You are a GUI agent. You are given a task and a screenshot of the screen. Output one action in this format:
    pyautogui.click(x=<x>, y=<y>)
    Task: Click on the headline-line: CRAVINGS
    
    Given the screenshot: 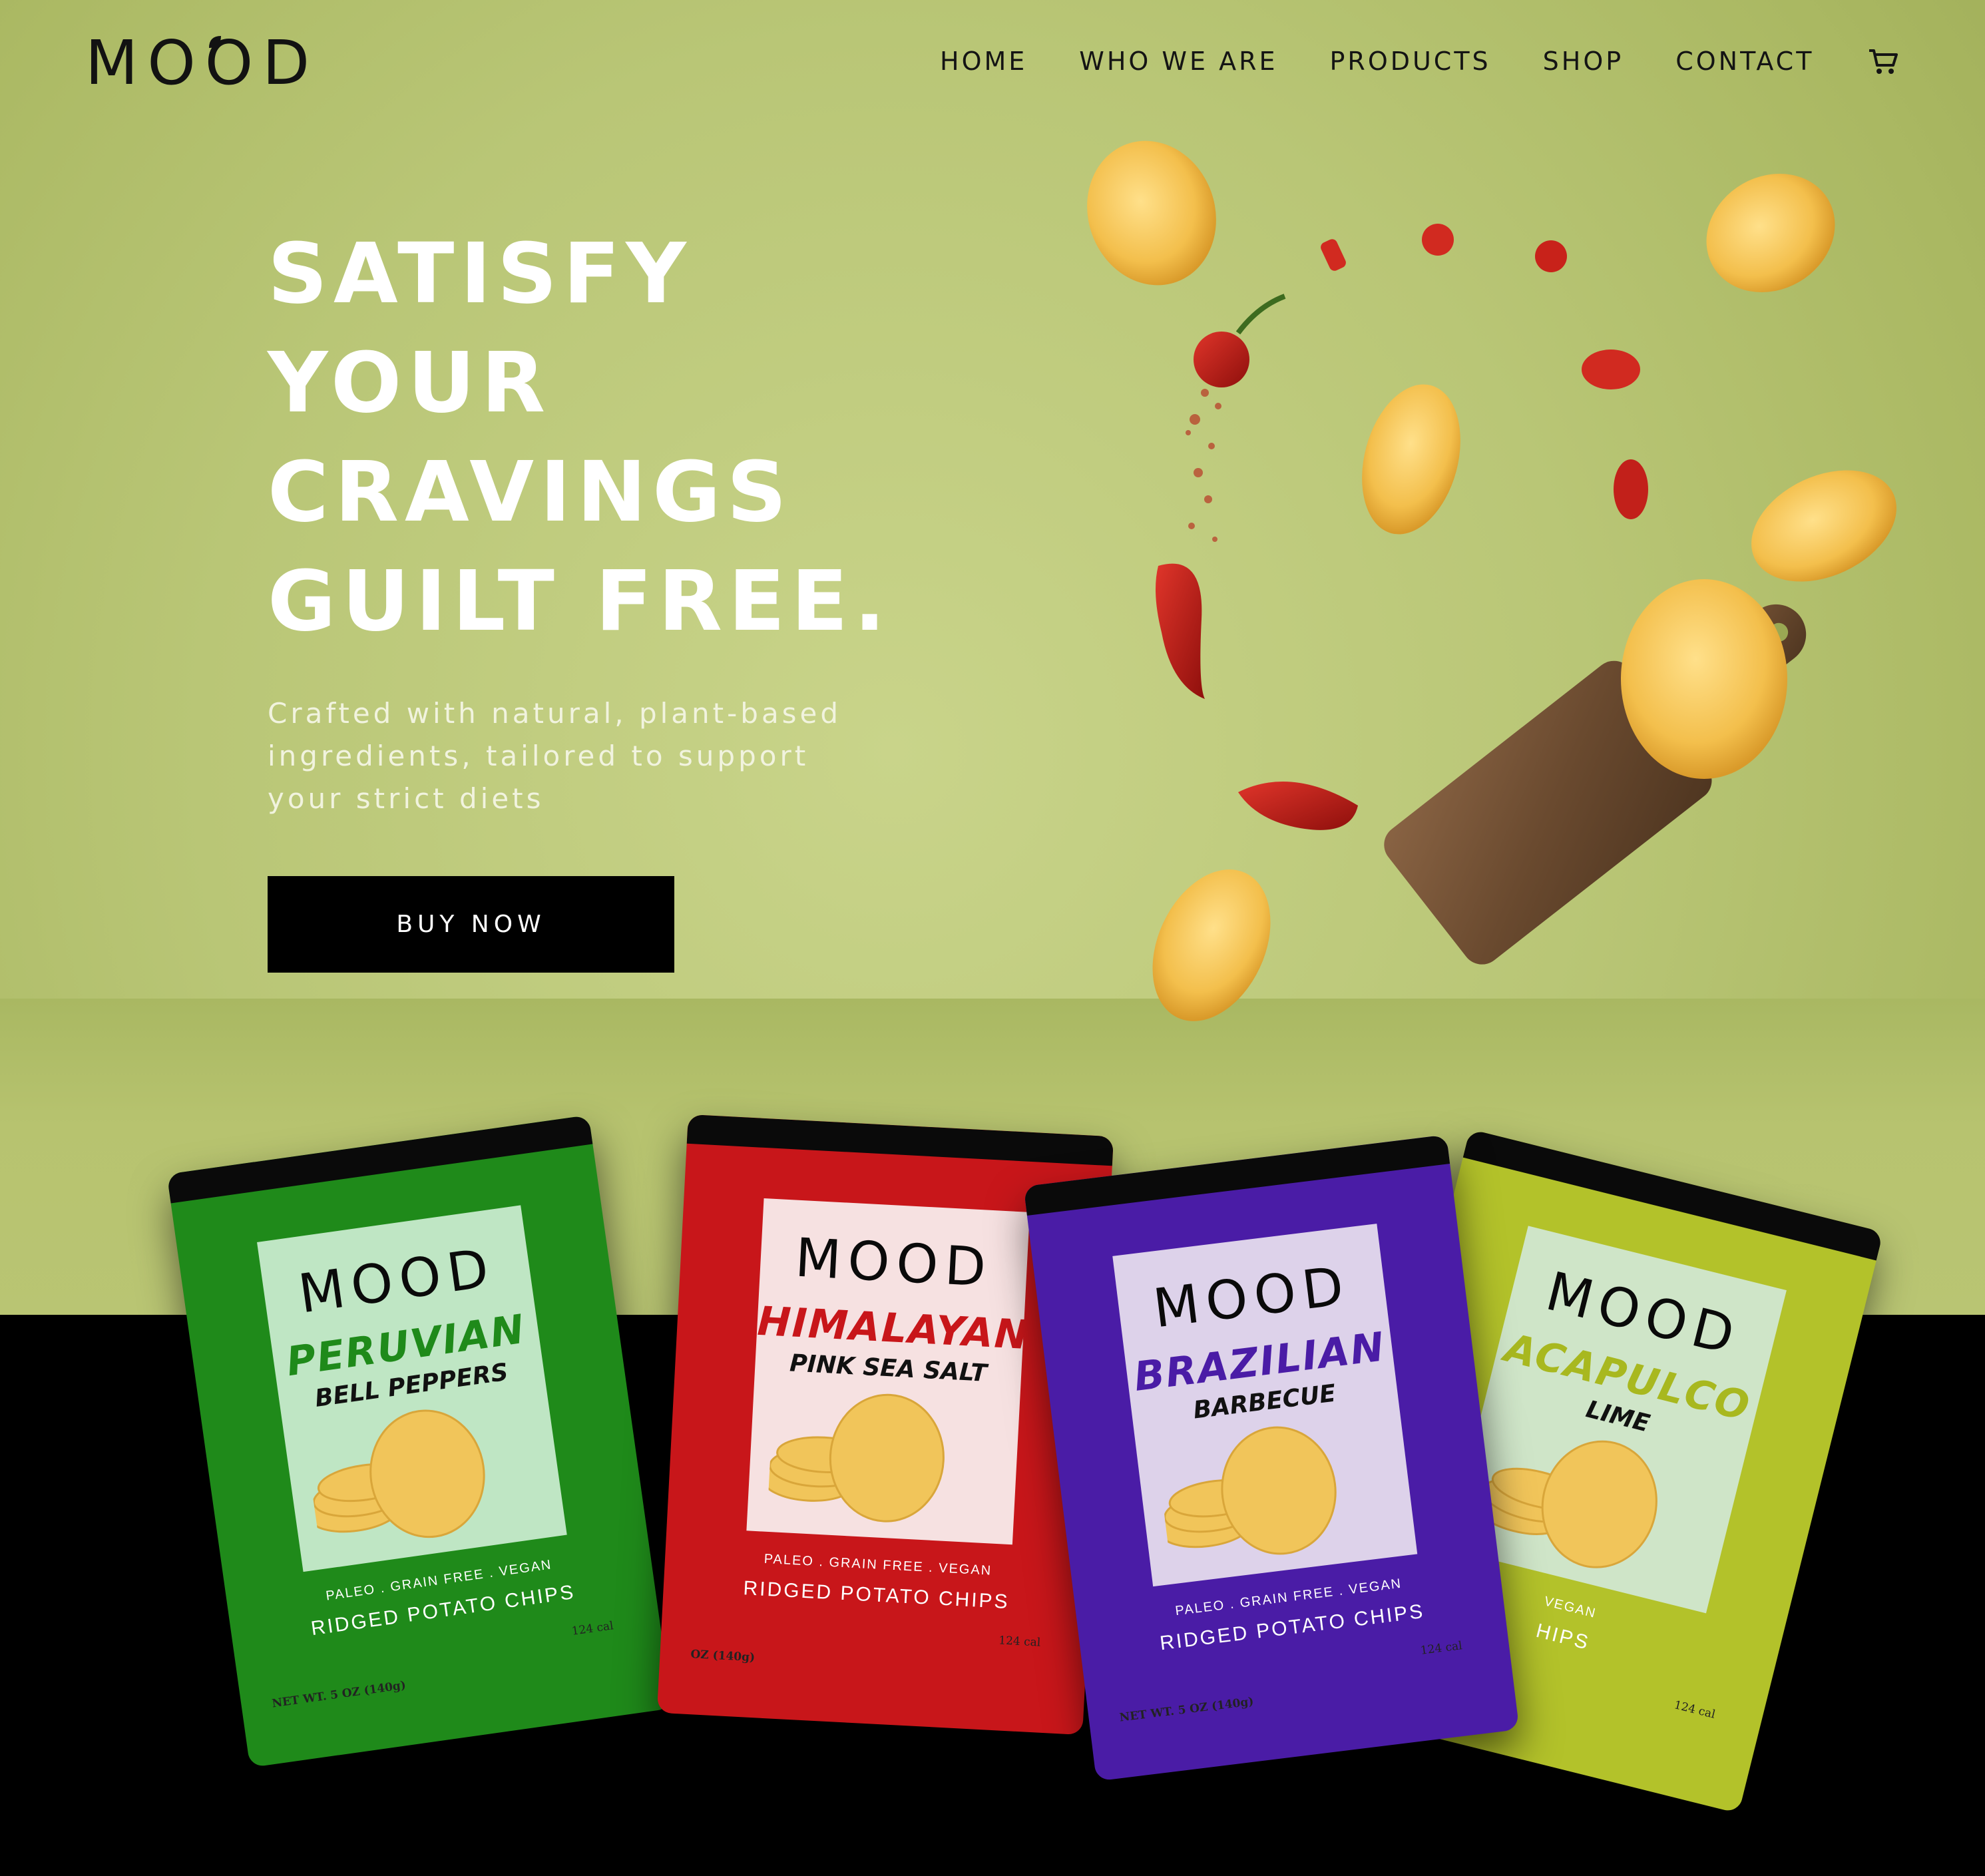 What is the action you would take?
    pyautogui.click(x=530, y=492)
    